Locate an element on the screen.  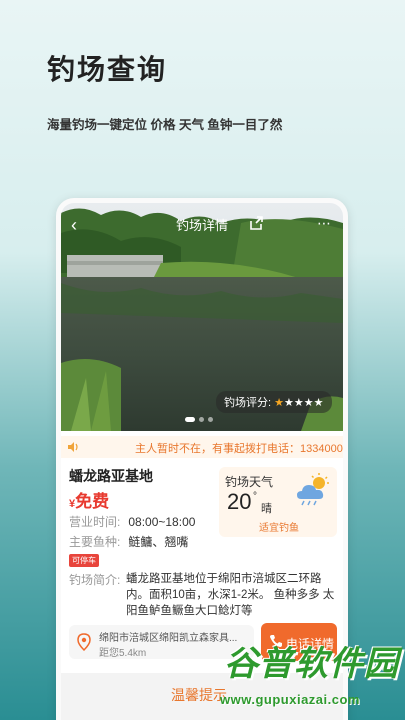
weather-suitability: 适宜钓鱼 is located at coordinates (279, 528).